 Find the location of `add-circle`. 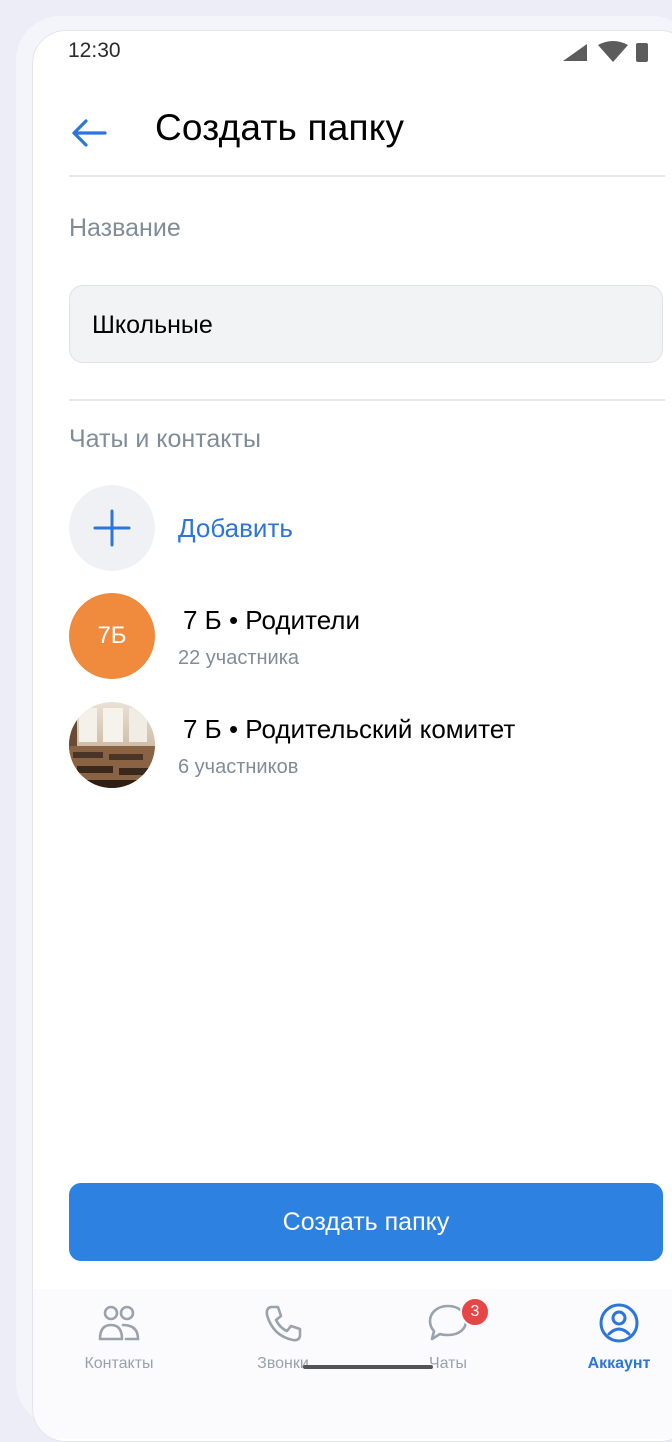

add-circle is located at coordinates (112, 528).